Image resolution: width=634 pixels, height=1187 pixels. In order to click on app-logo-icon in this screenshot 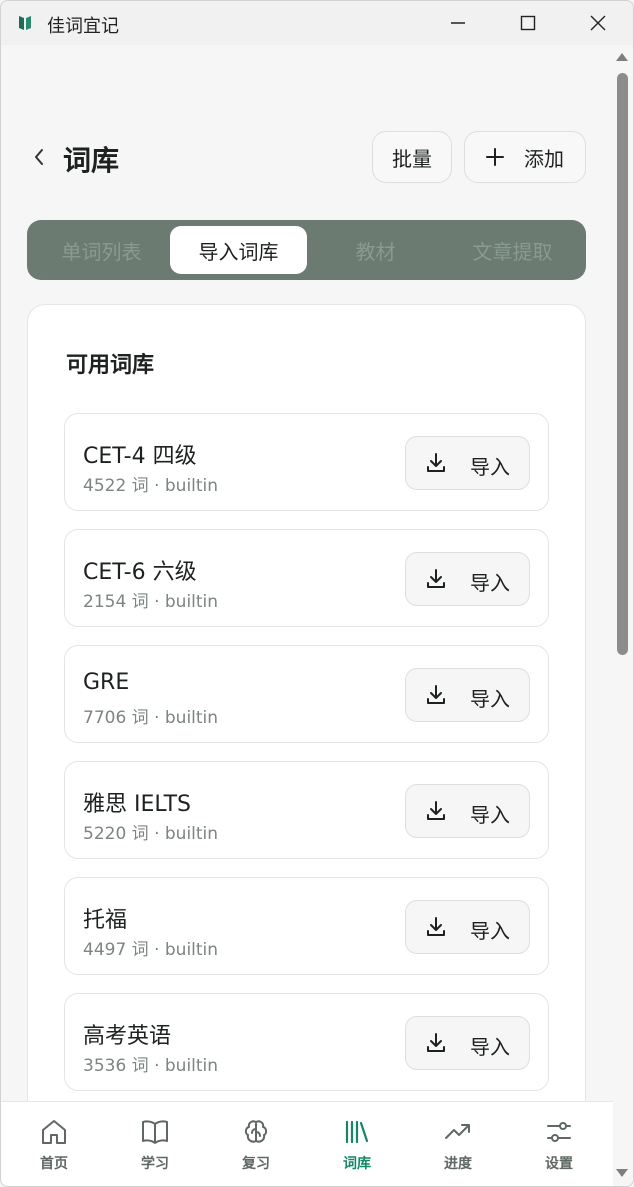, I will do `click(25, 23)`.